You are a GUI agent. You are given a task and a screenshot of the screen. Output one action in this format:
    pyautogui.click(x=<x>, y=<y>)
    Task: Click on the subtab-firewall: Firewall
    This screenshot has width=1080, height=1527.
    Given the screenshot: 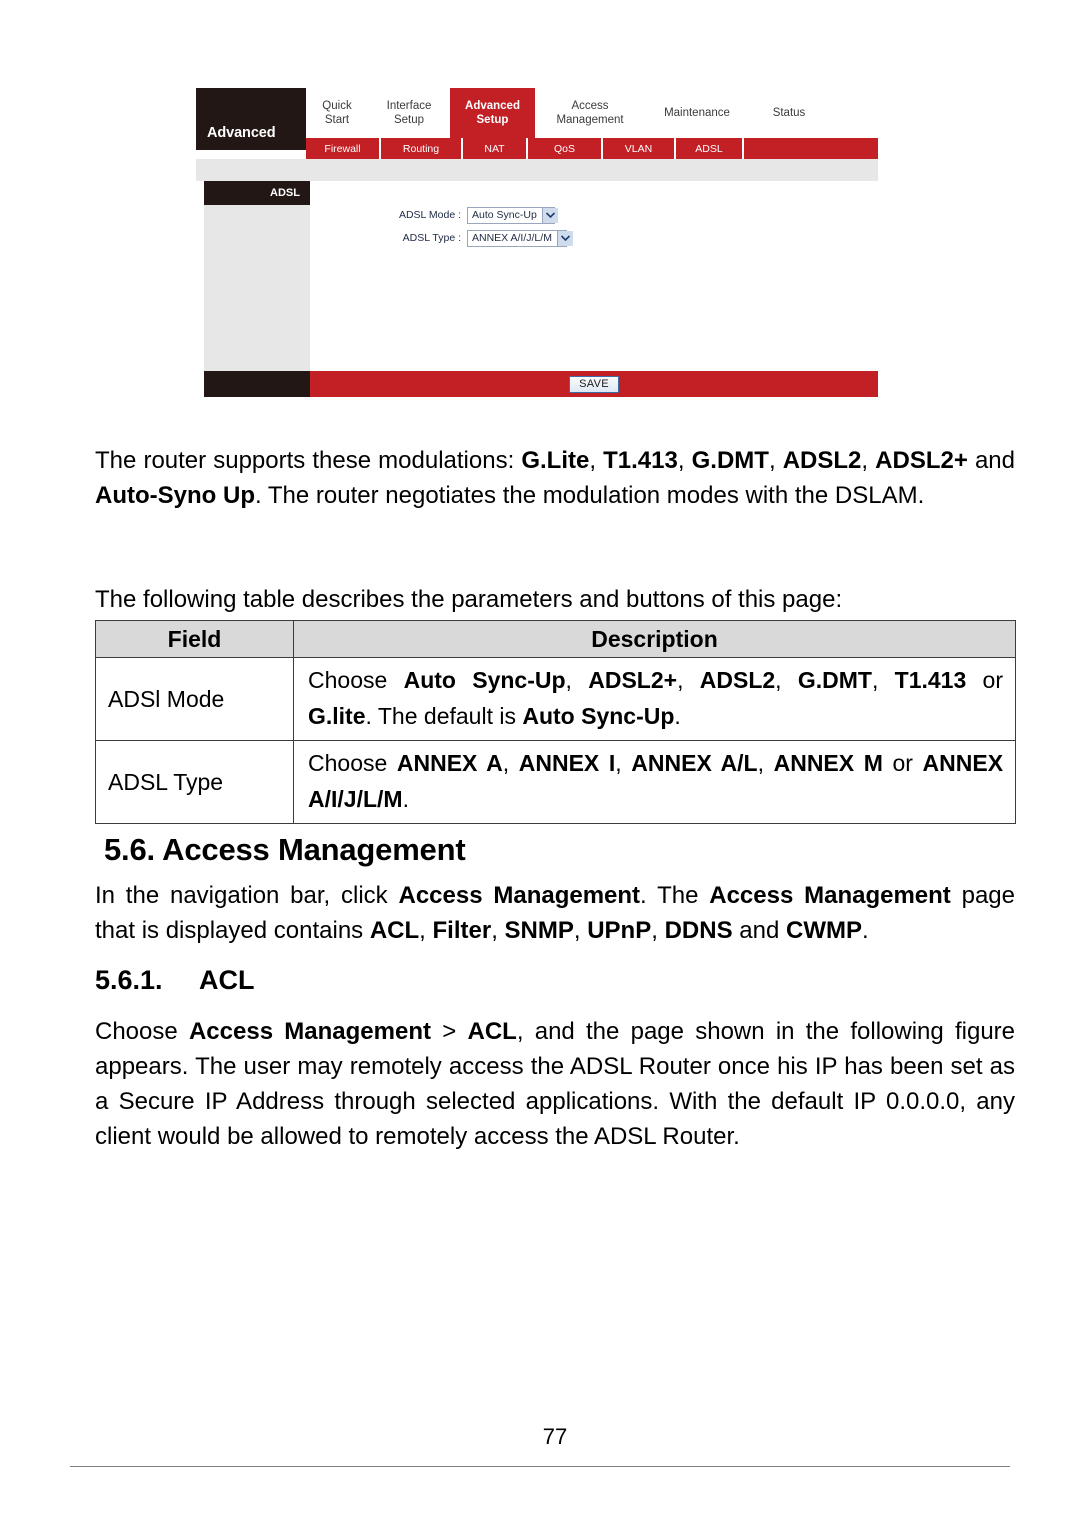 What is the action you would take?
    pyautogui.click(x=343, y=148)
    